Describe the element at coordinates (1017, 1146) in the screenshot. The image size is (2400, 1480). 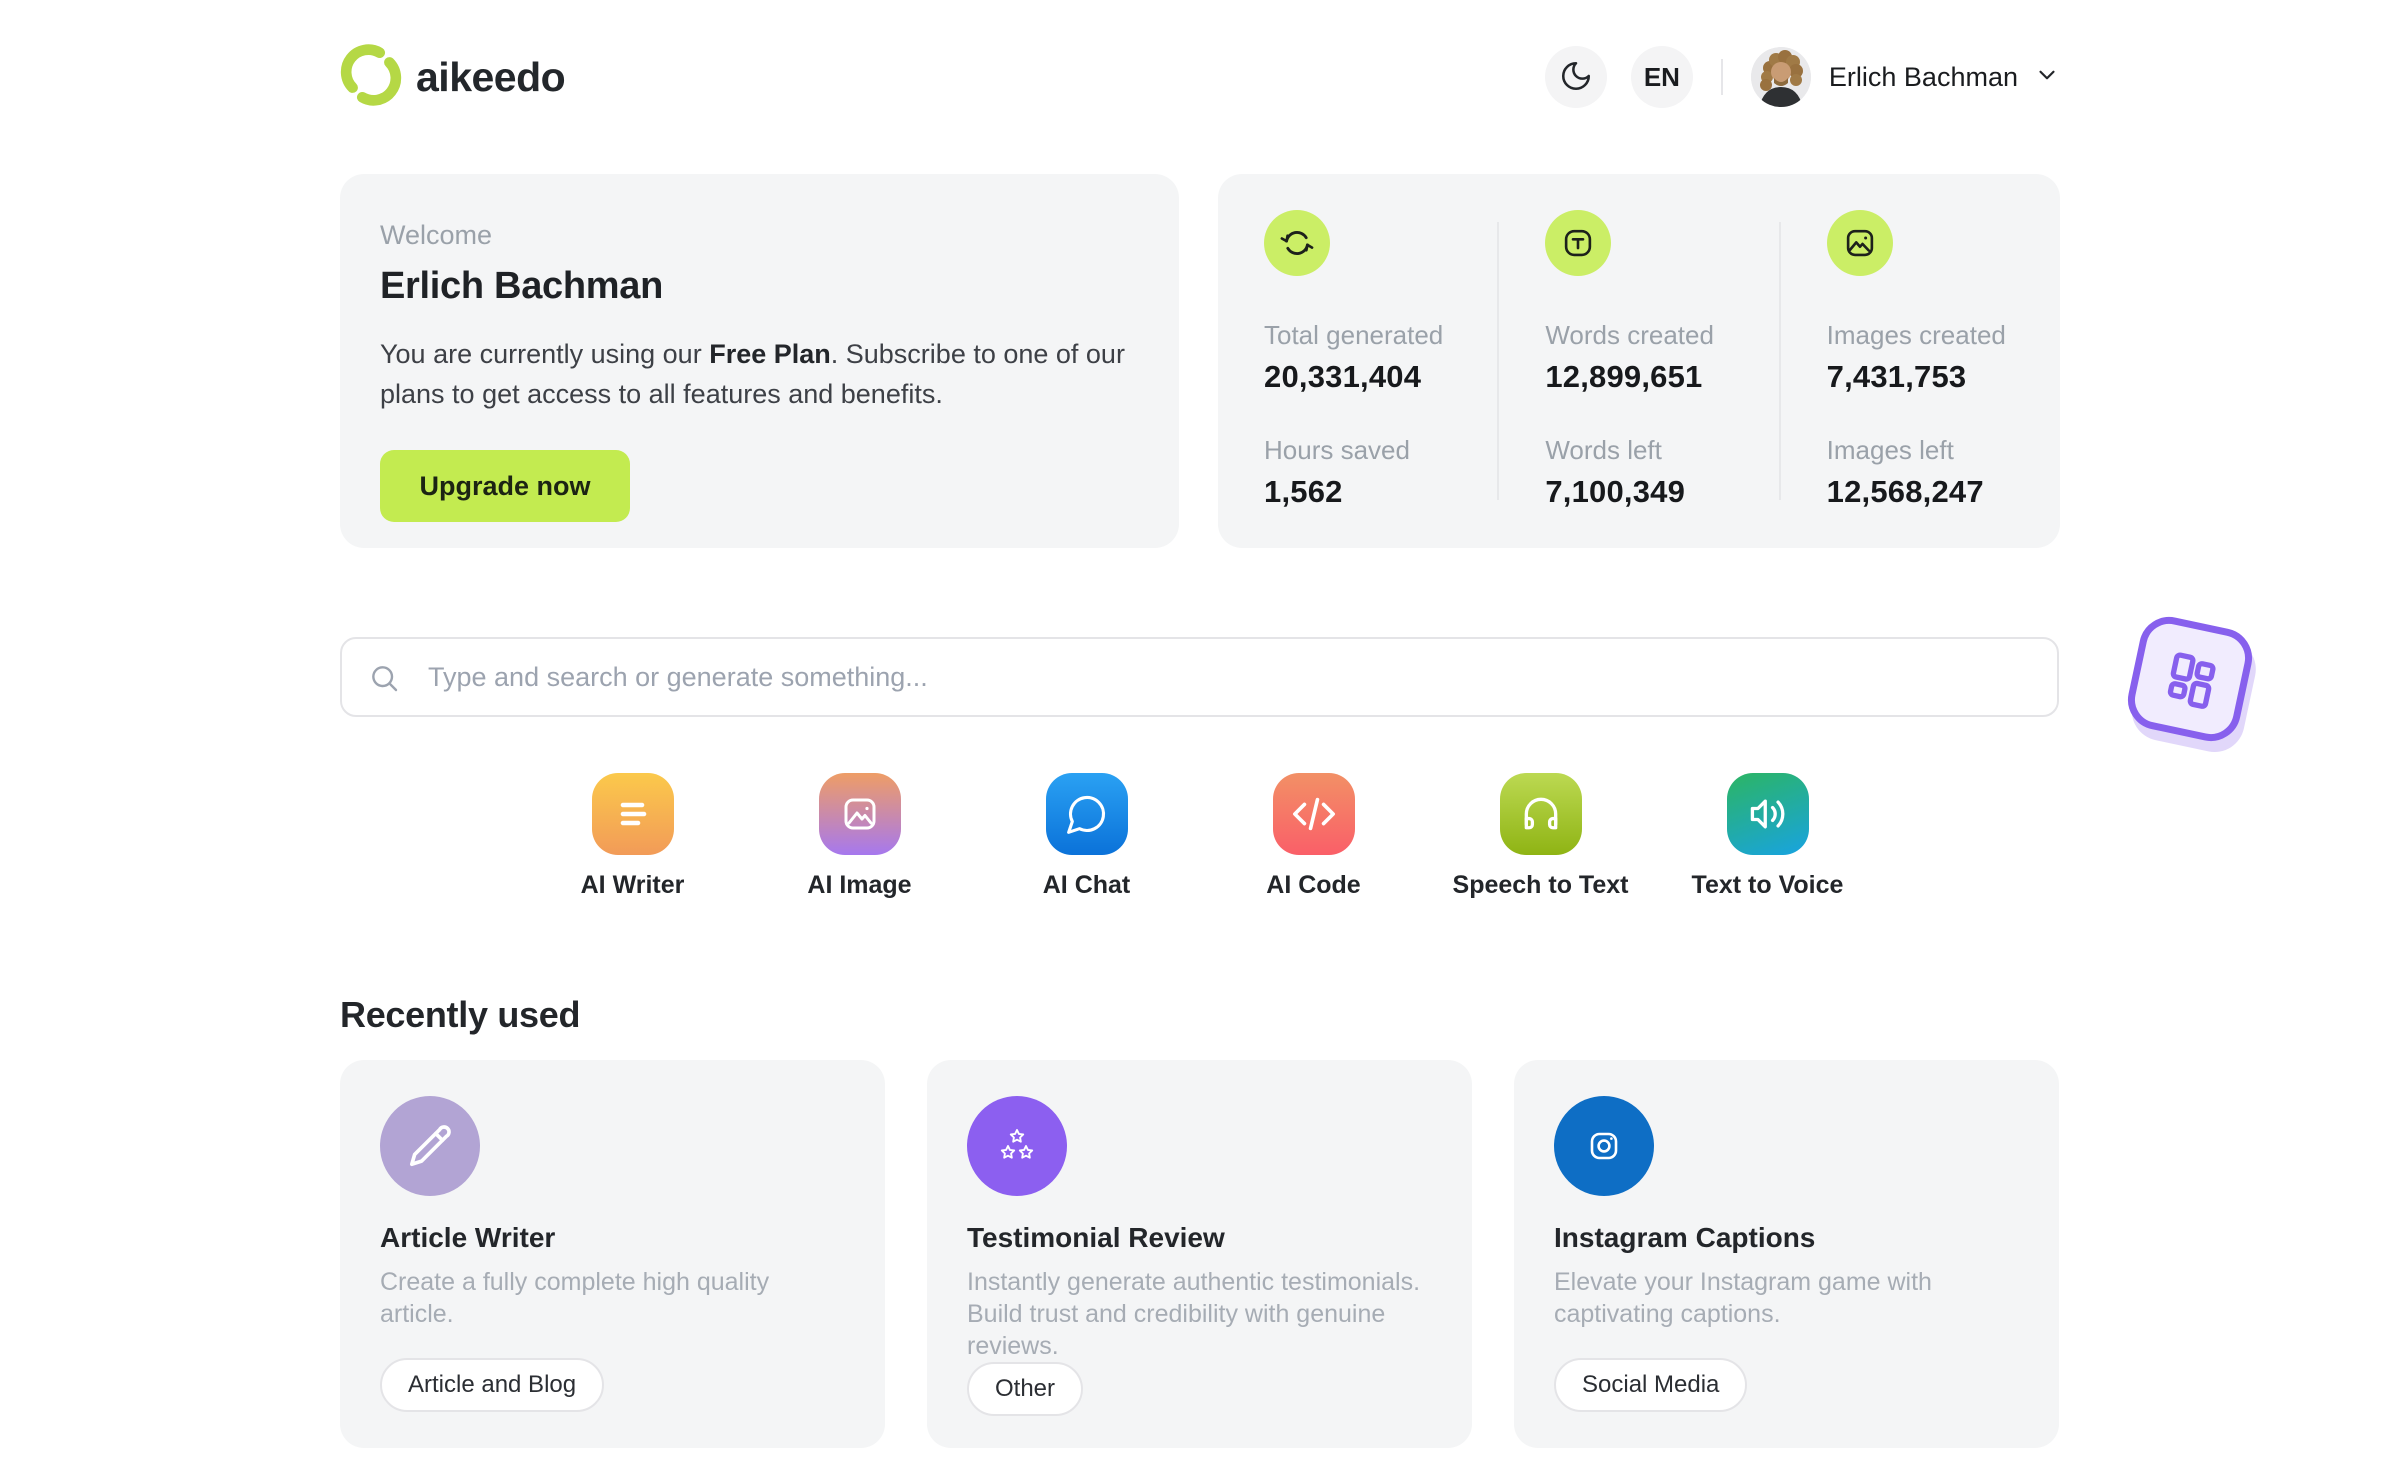
I see `stars-icon` at that location.